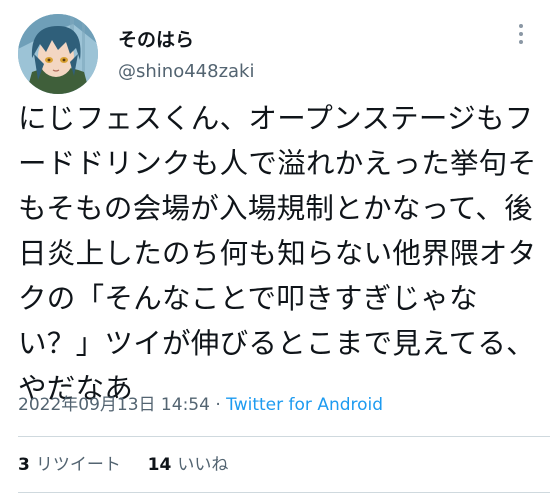 This screenshot has width=550, height=500. Describe the element at coordinates (275, 54) in the screenshot. I see `tweet-header: そのはら @shino448zaki` at that location.